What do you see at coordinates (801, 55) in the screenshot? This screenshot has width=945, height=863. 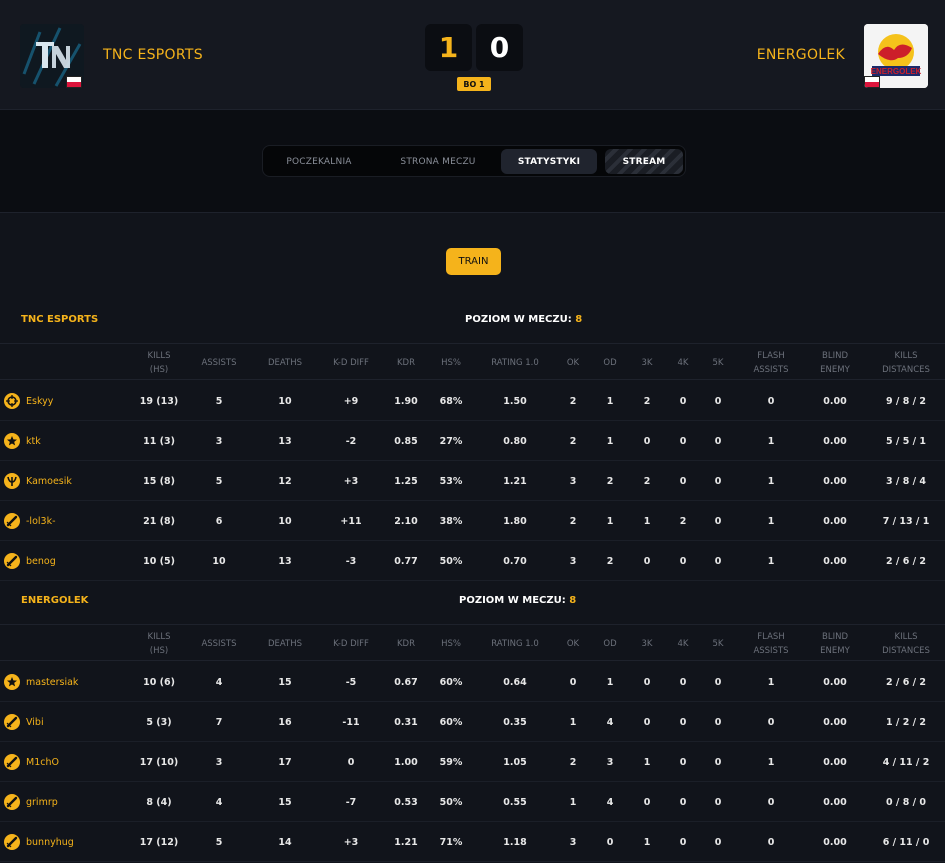 I see `team2-name: ENERGOLEK` at bounding box center [801, 55].